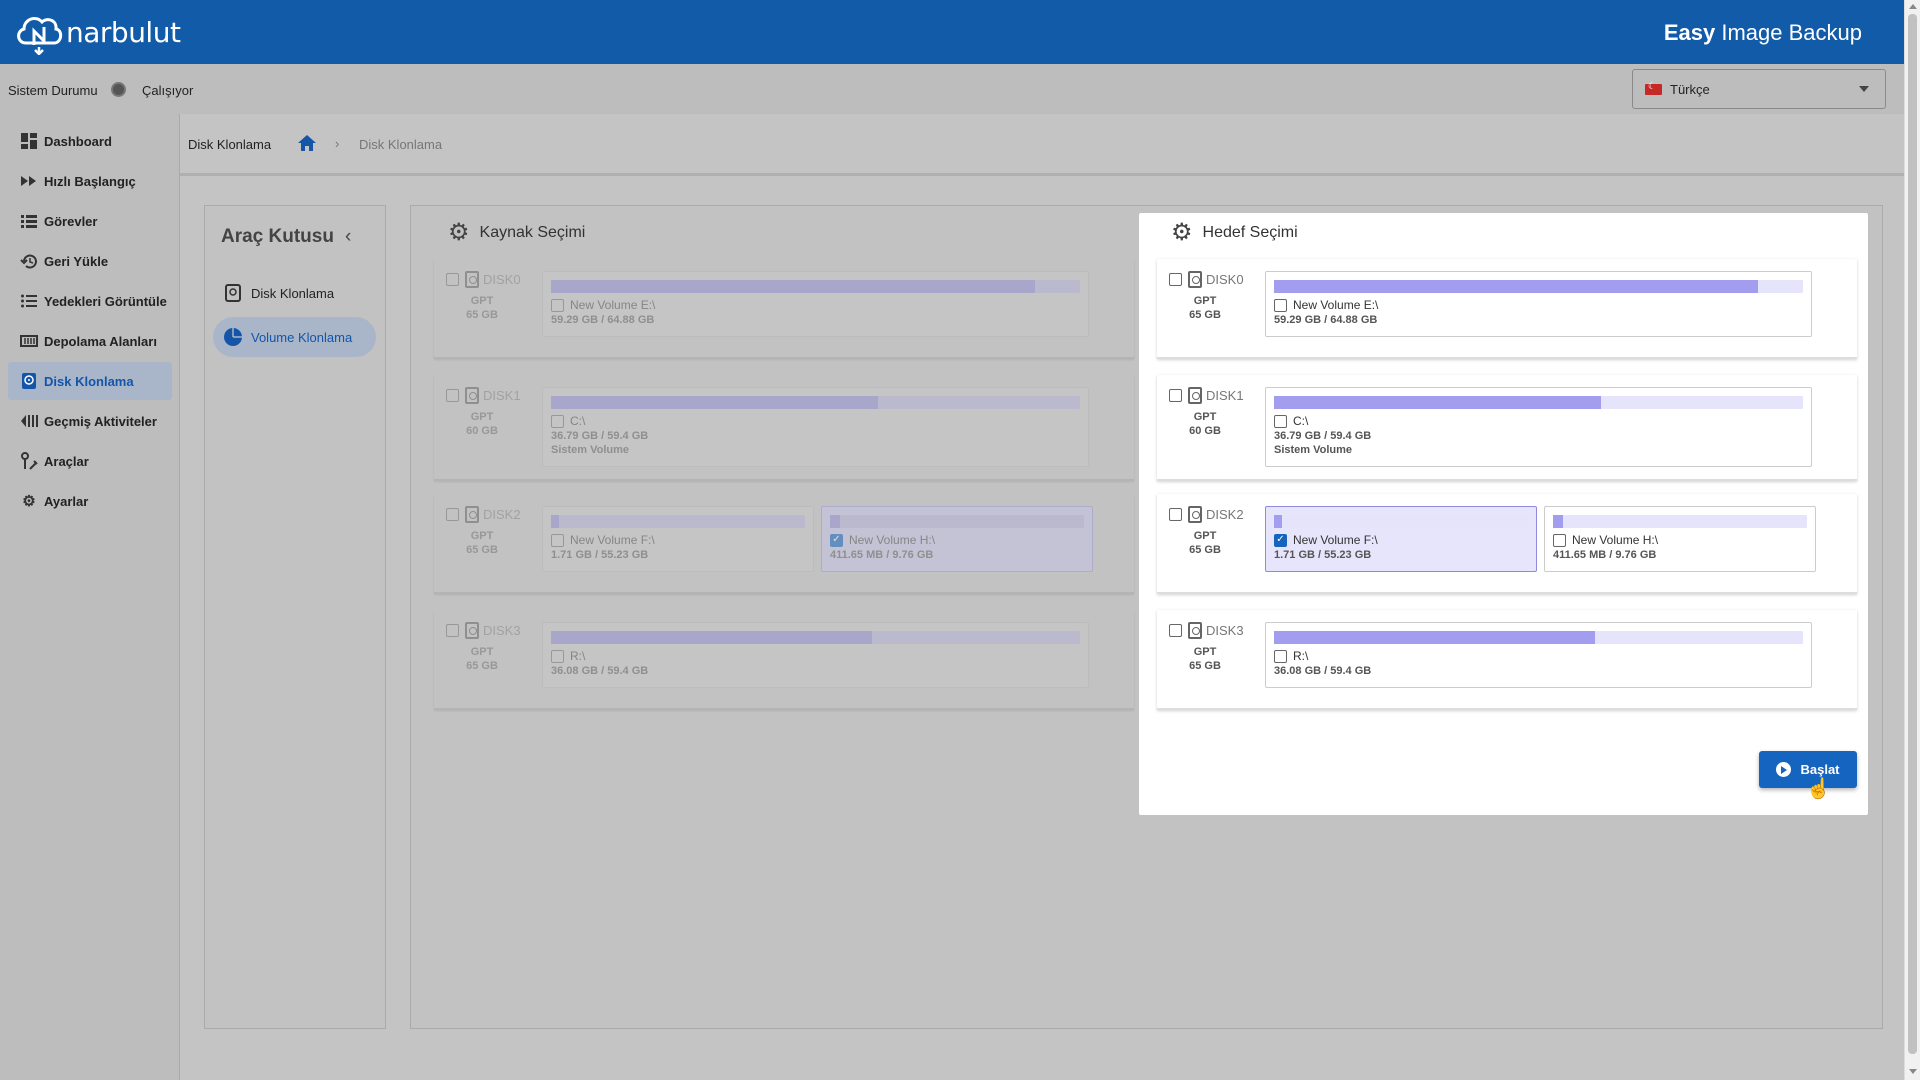  What do you see at coordinates (90, 301) in the screenshot?
I see `sidebar-item-view-backups: Yedekleri Görüntüle` at bounding box center [90, 301].